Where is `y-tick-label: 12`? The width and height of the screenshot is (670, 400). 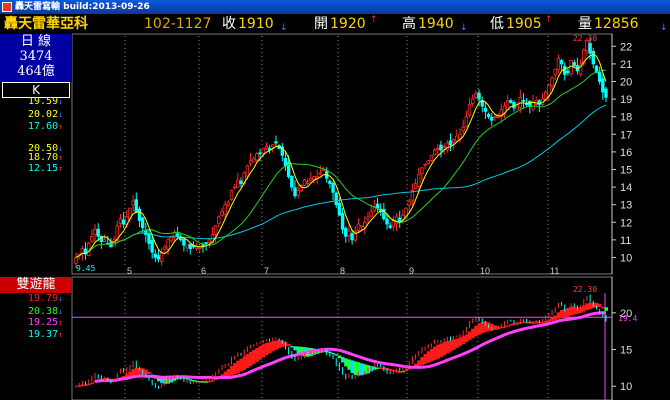
y-tick-label: 12 is located at coordinates (626, 223).